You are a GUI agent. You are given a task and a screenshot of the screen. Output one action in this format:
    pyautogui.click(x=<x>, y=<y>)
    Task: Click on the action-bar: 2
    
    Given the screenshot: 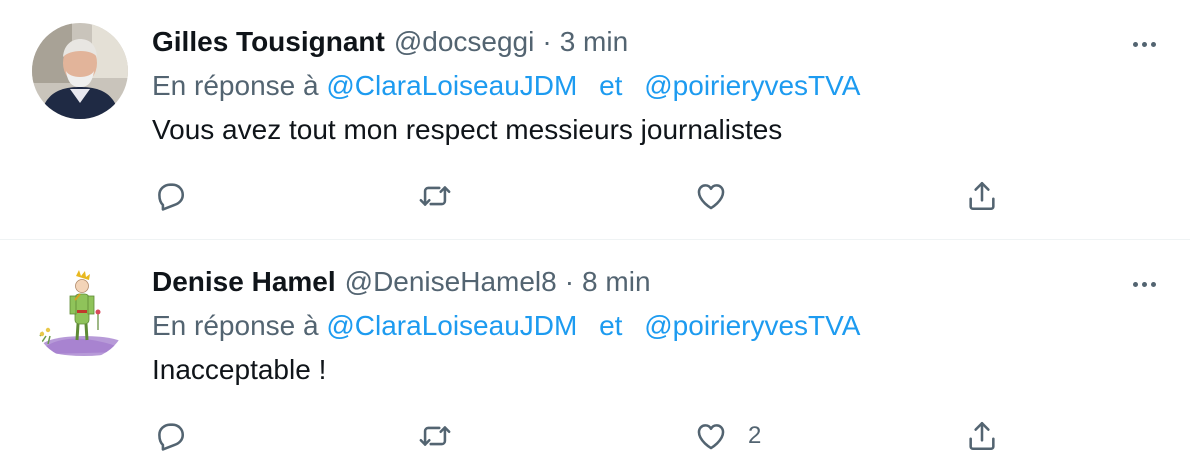 What is the action you would take?
    pyautogui.click(x=595, y=436)
    